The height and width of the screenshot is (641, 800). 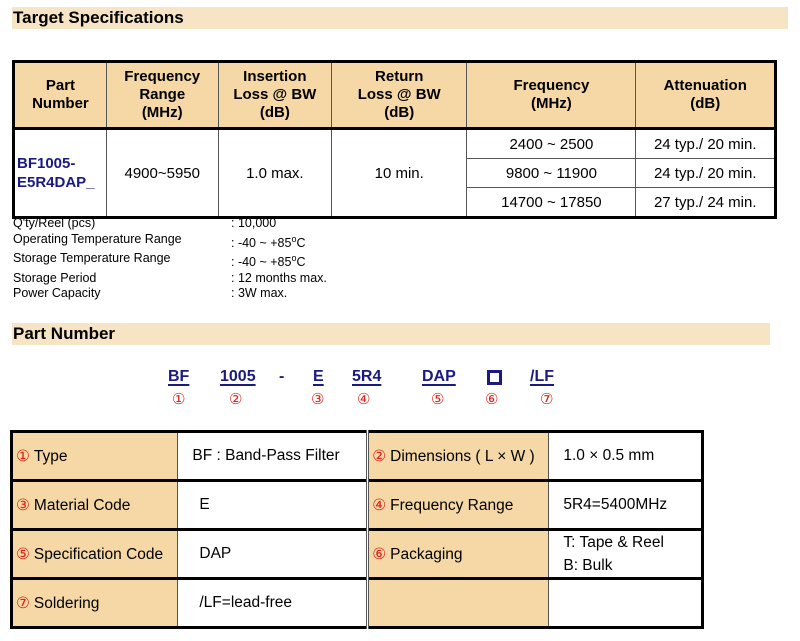 I want to click on number-marker: ②, so click(x=236, y=399).